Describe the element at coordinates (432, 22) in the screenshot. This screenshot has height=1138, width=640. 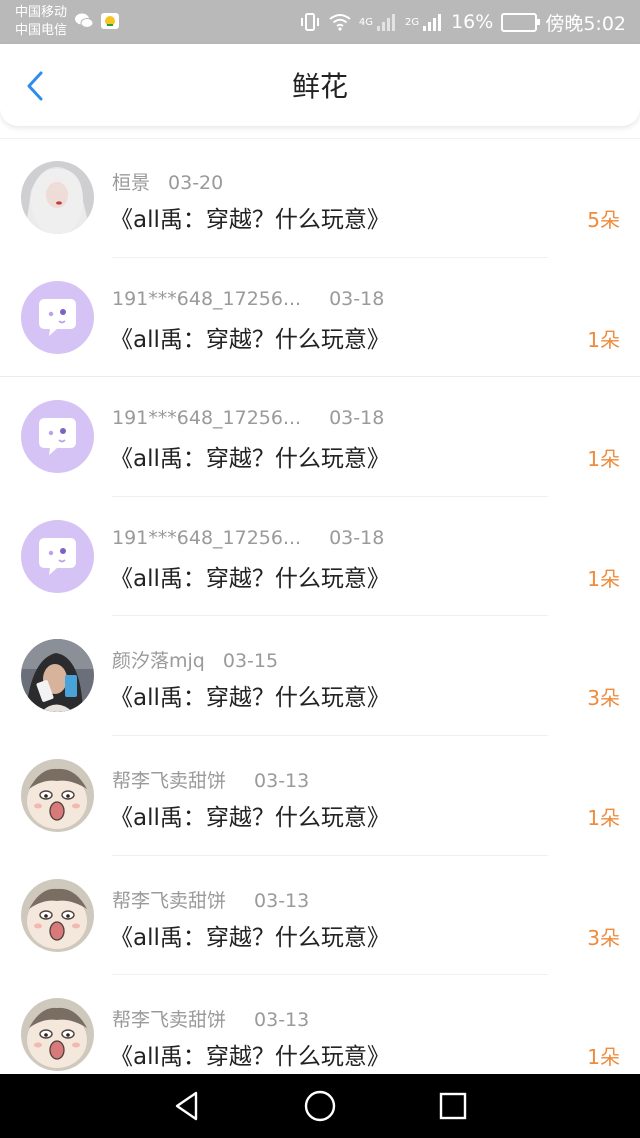
I see `signal-2-icon` at that location.